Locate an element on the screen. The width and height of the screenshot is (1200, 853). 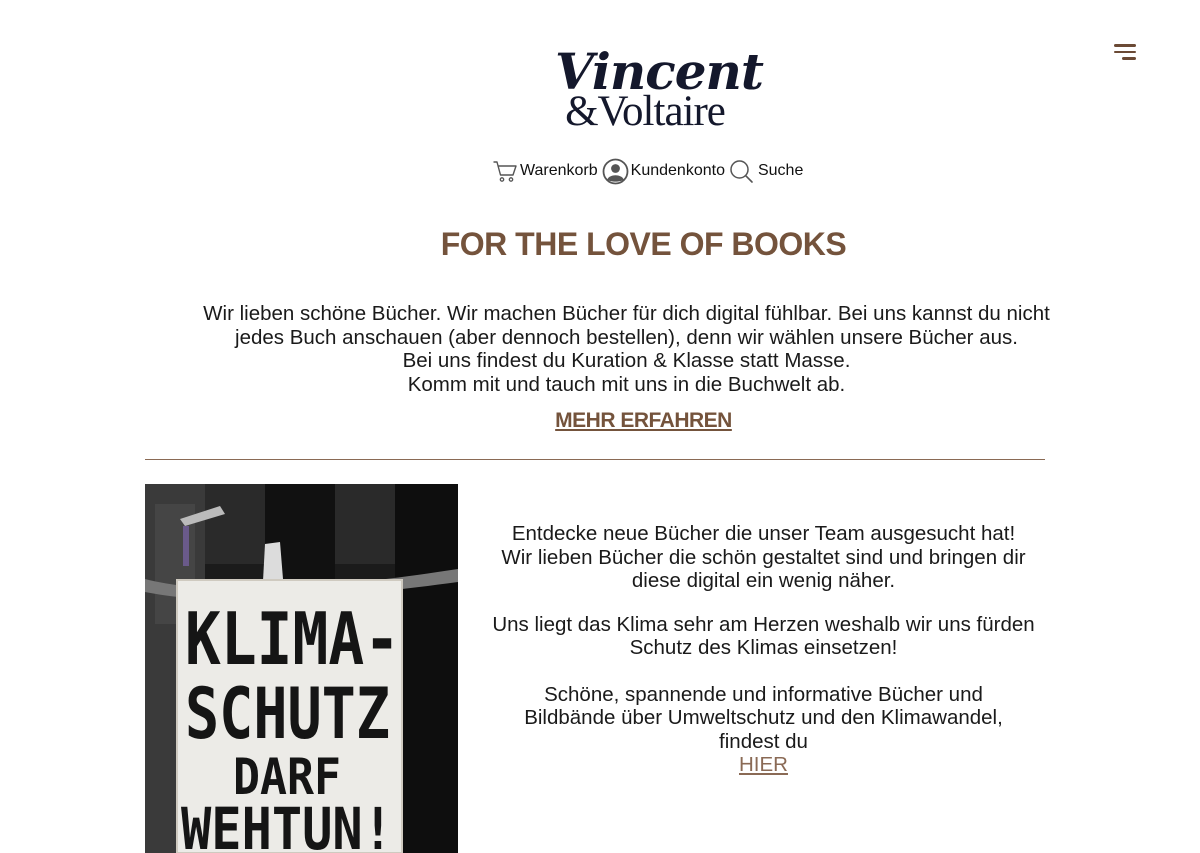
user-icon is located at coordinates (615, 171).